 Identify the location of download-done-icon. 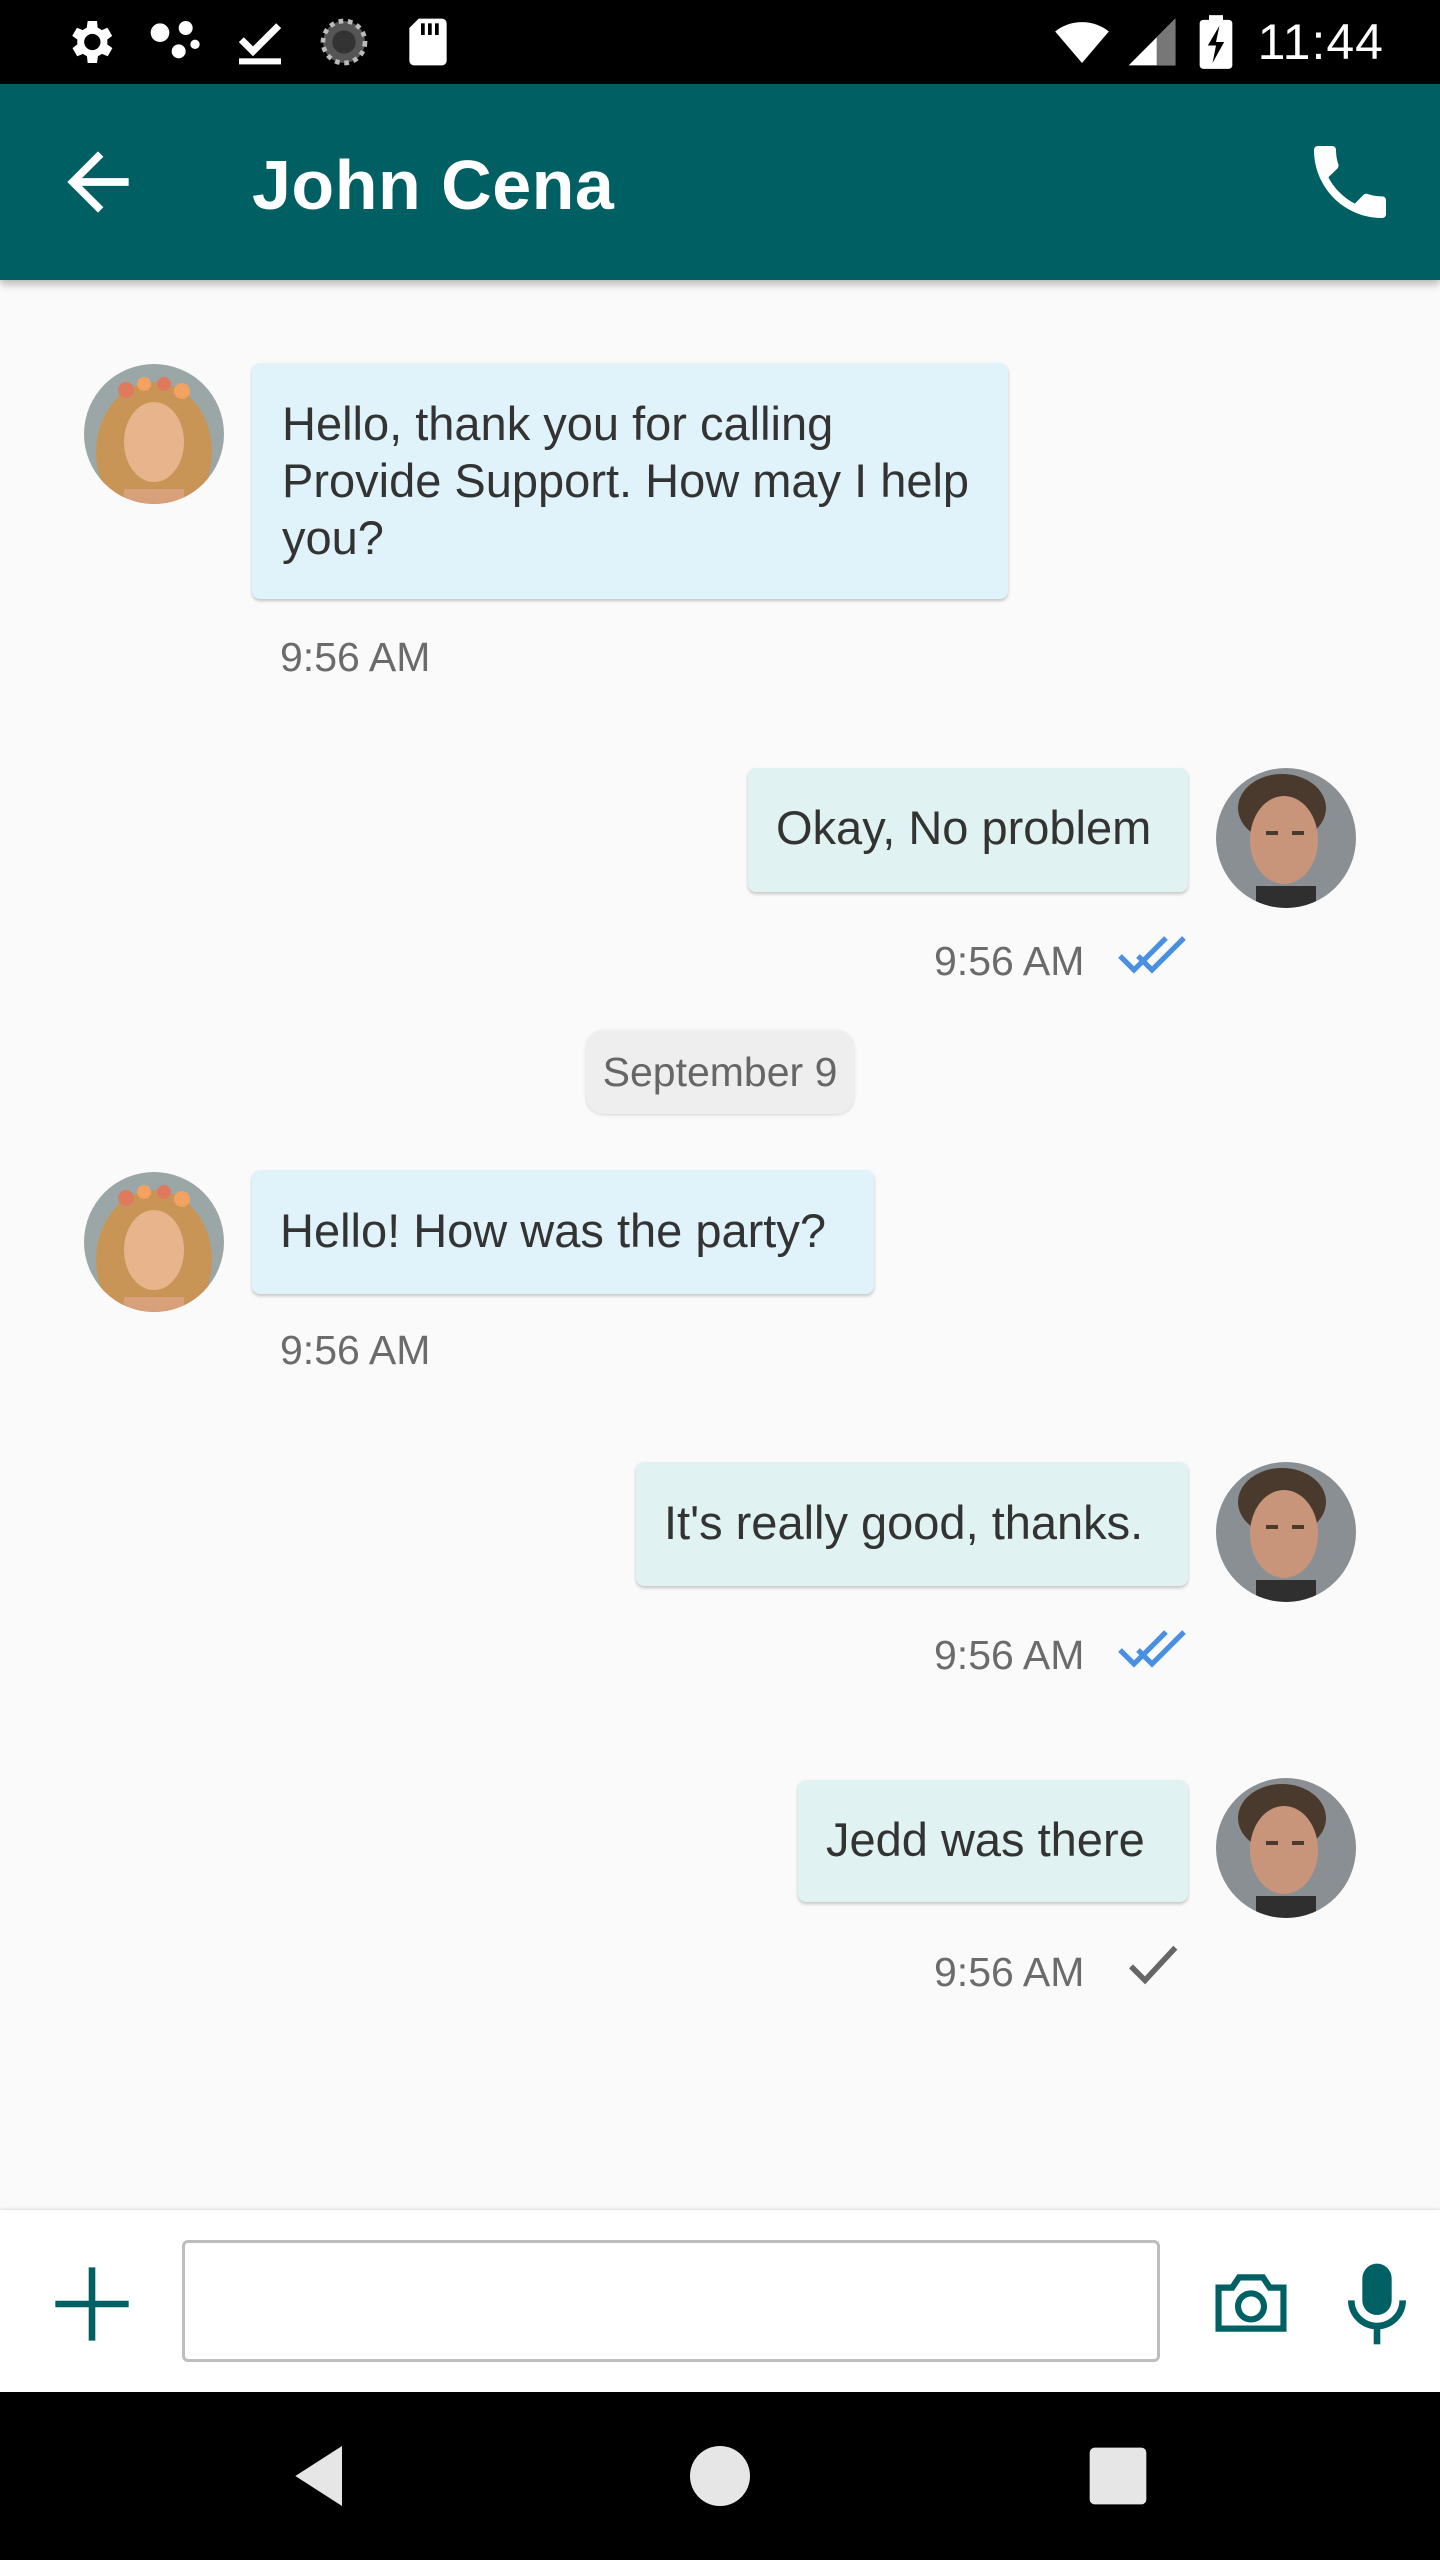
(260, 44).